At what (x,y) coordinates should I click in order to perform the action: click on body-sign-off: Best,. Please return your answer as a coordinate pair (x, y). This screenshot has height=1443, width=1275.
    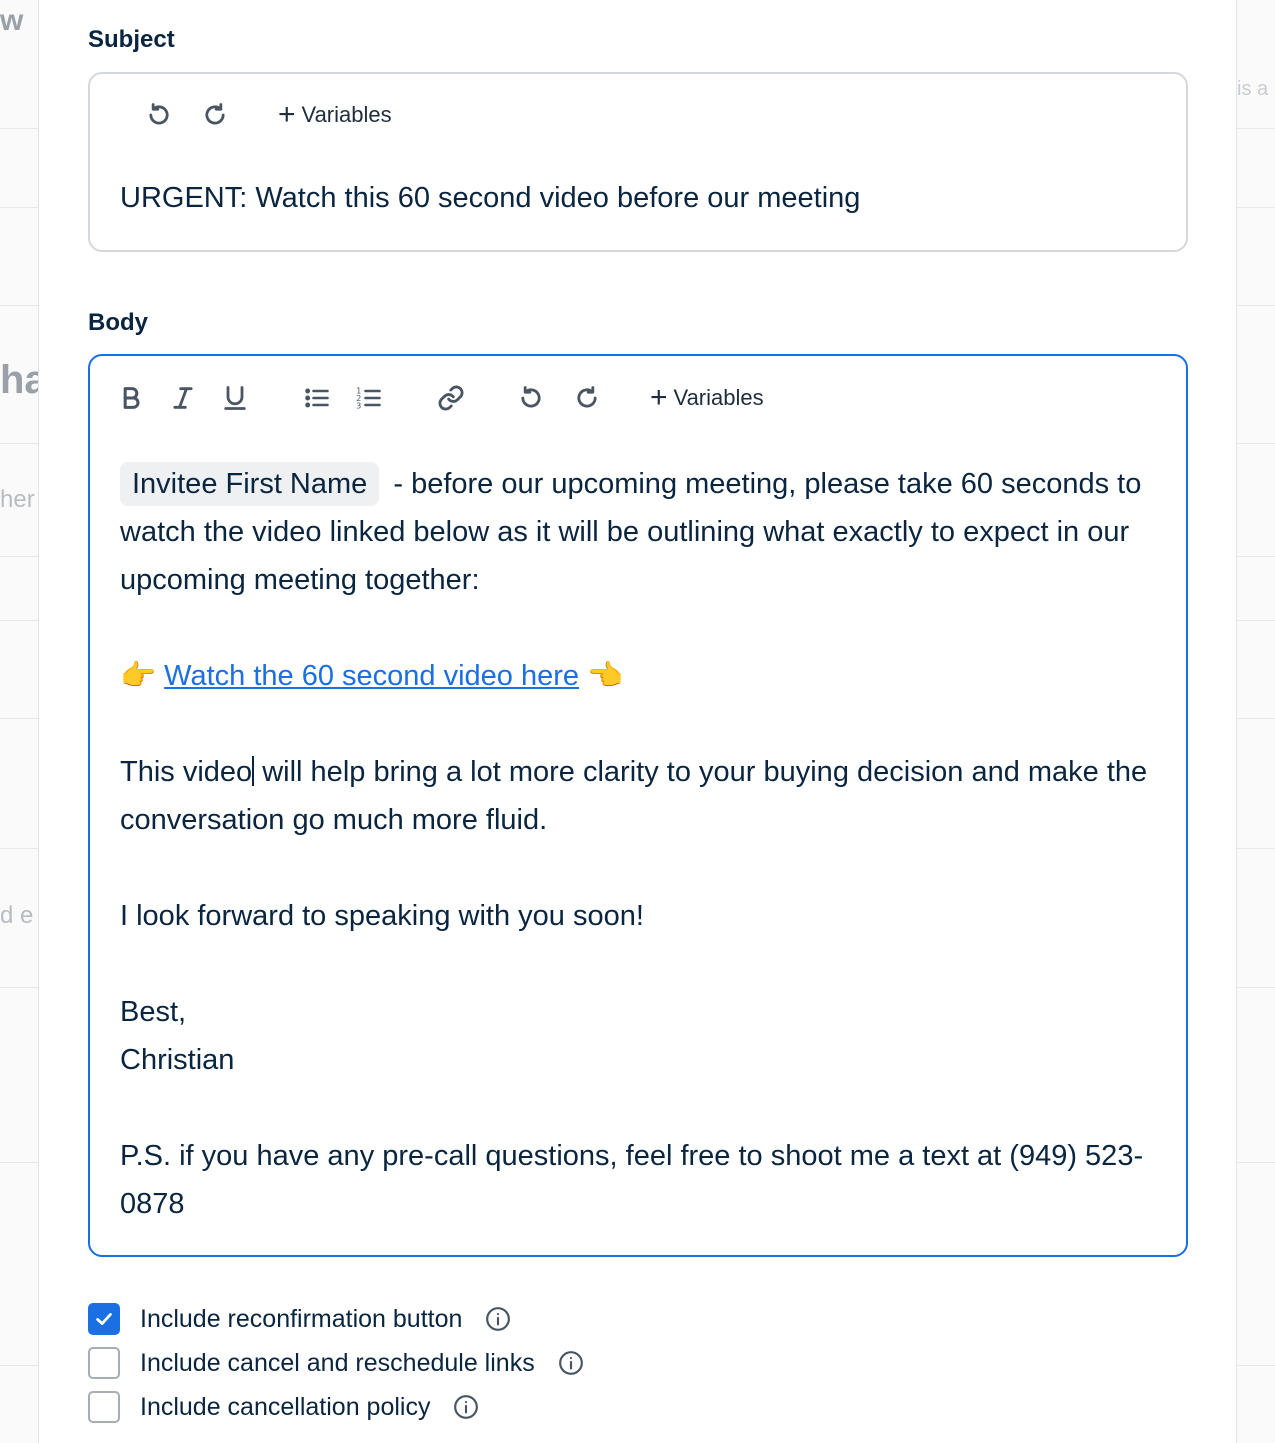
    Looking at the image, I should click on (153, 1012).